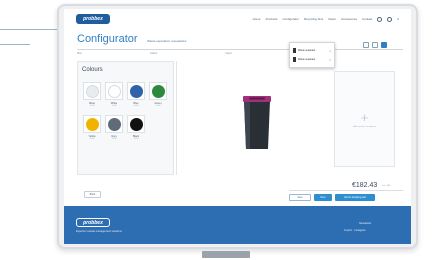 The width and height of the screenshot is (434, 260). What do you see at coordinates (365, 185) in the screenshot?
I see `total-price: €182.43` at bounding box center [365, 185].